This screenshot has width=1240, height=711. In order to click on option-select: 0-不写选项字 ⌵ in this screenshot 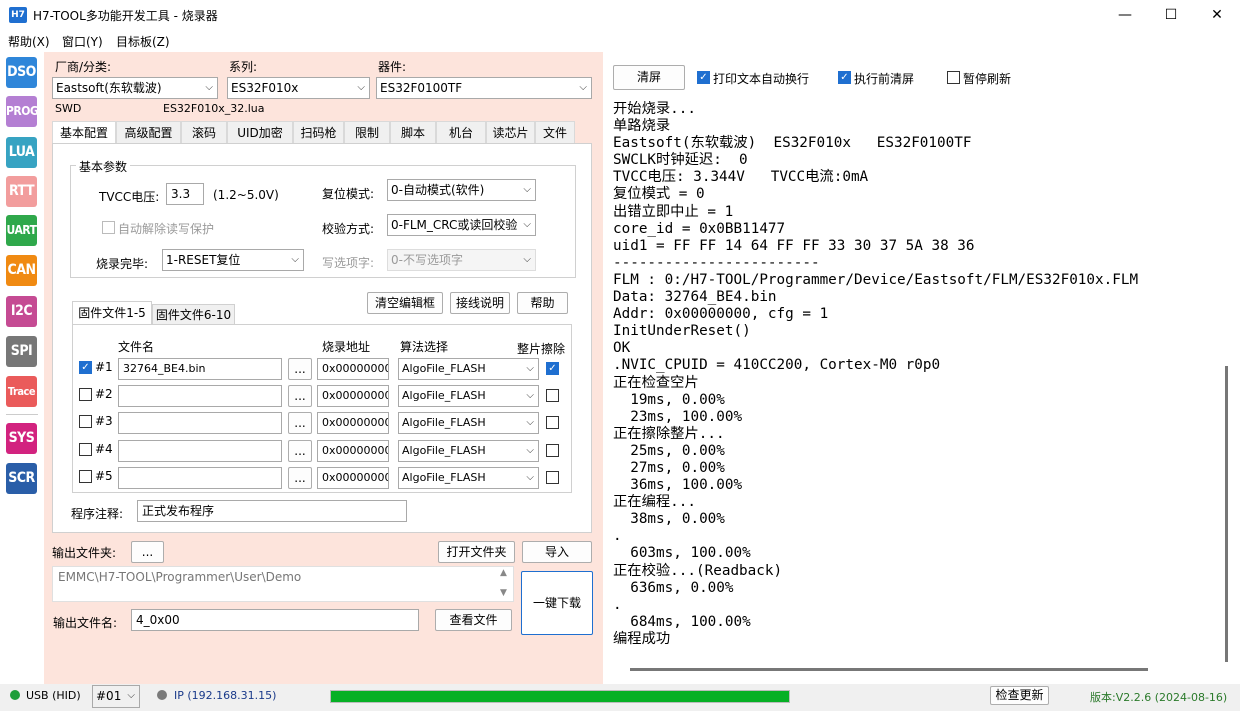, I will do `click(461, 260)`.